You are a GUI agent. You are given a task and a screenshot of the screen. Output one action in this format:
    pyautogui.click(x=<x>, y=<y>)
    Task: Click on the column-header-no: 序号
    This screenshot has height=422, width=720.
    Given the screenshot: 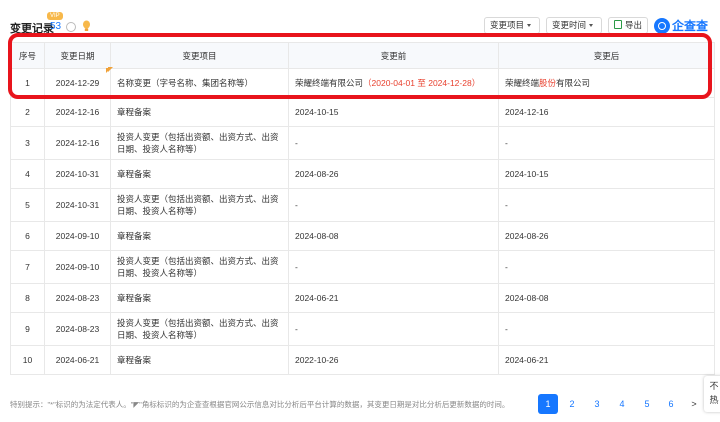 What is the action you would take?
    pyautogui.click(x=27, y=55)
    